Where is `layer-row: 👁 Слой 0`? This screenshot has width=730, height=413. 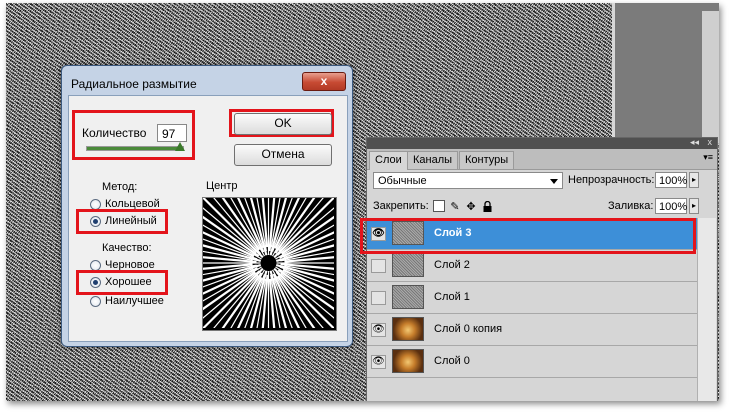
layer-row: 👁 Слой 0 is located at coordinates (532, 362).